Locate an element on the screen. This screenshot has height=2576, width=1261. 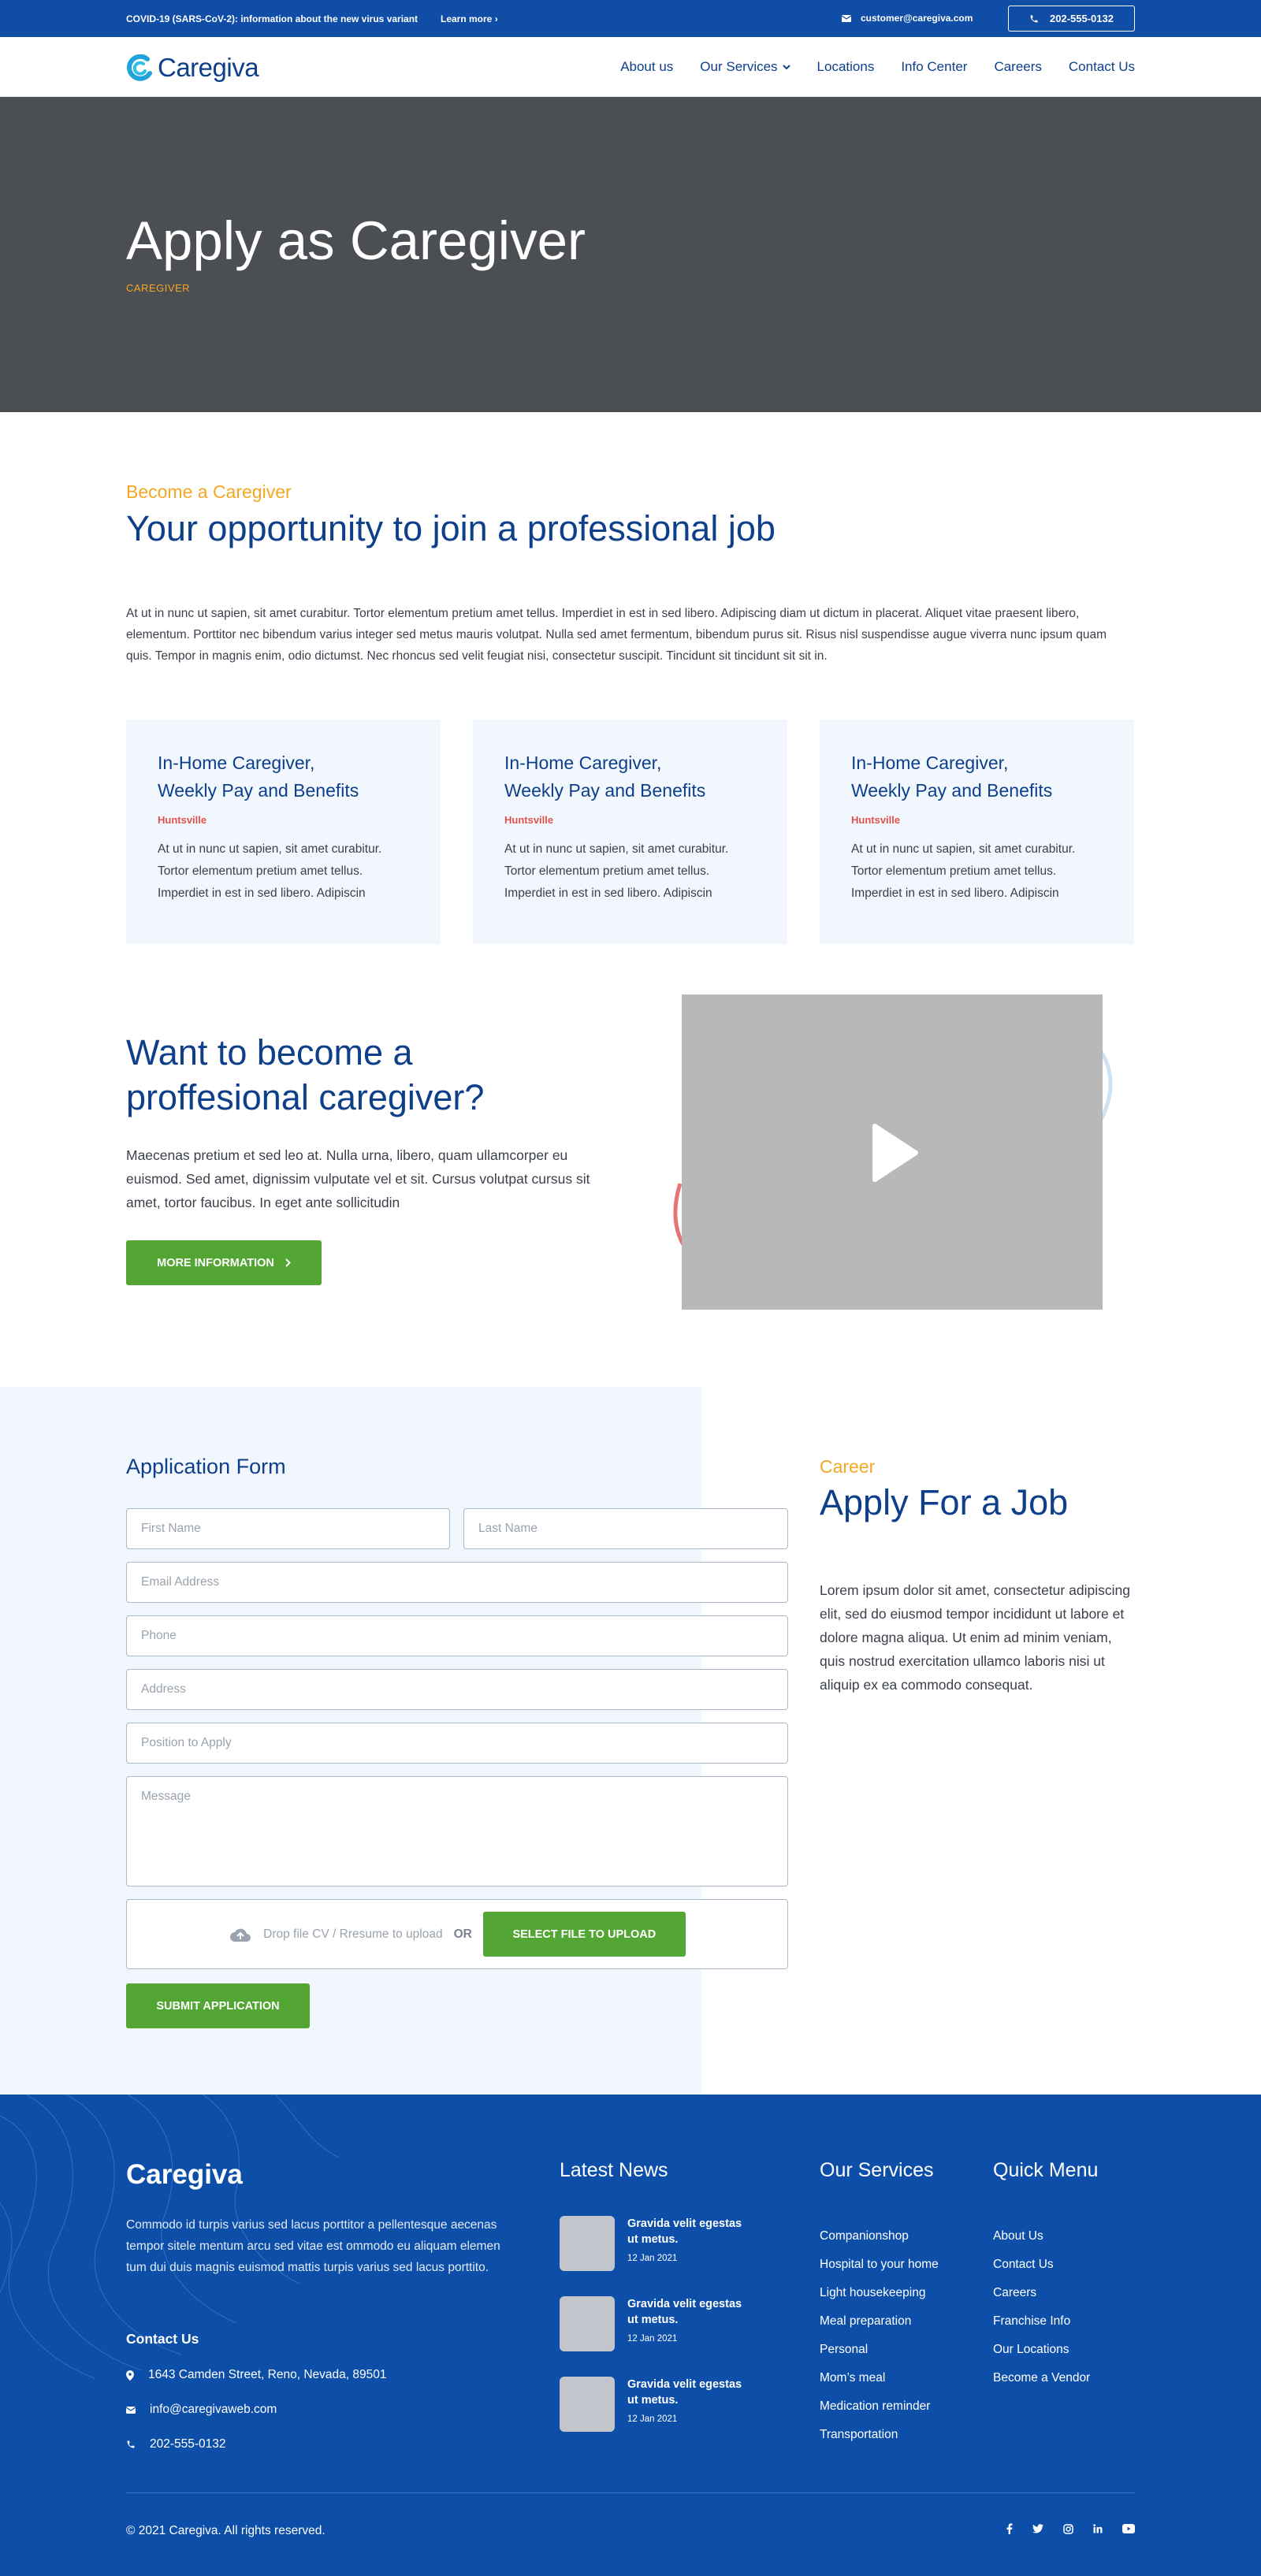
nav-item-services-label: Our Services is located at coordinates (739, 66).